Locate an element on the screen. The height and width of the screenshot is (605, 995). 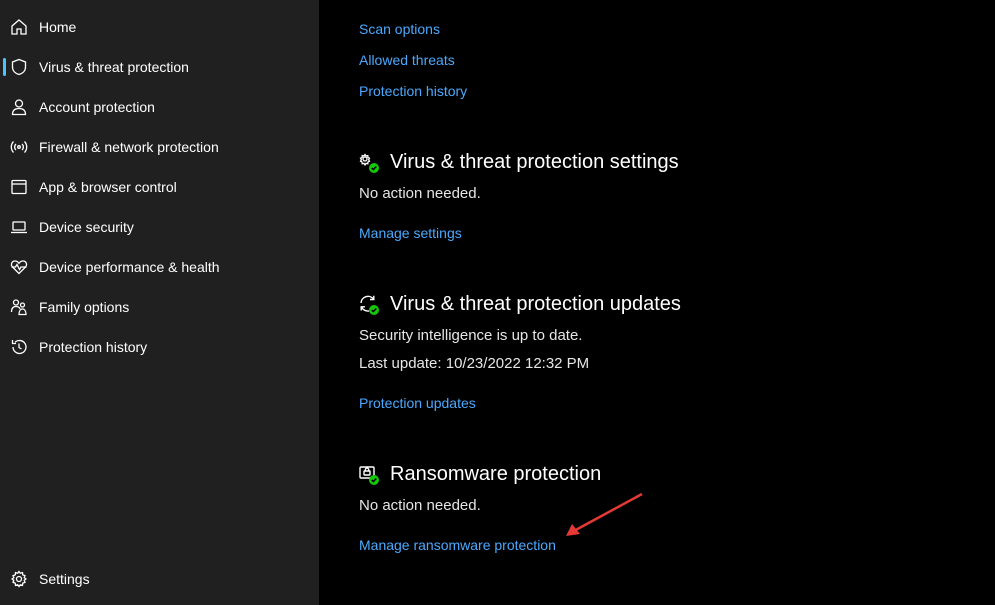
sidebar-item-label: App & browser control is located at coordinates (108, 187).